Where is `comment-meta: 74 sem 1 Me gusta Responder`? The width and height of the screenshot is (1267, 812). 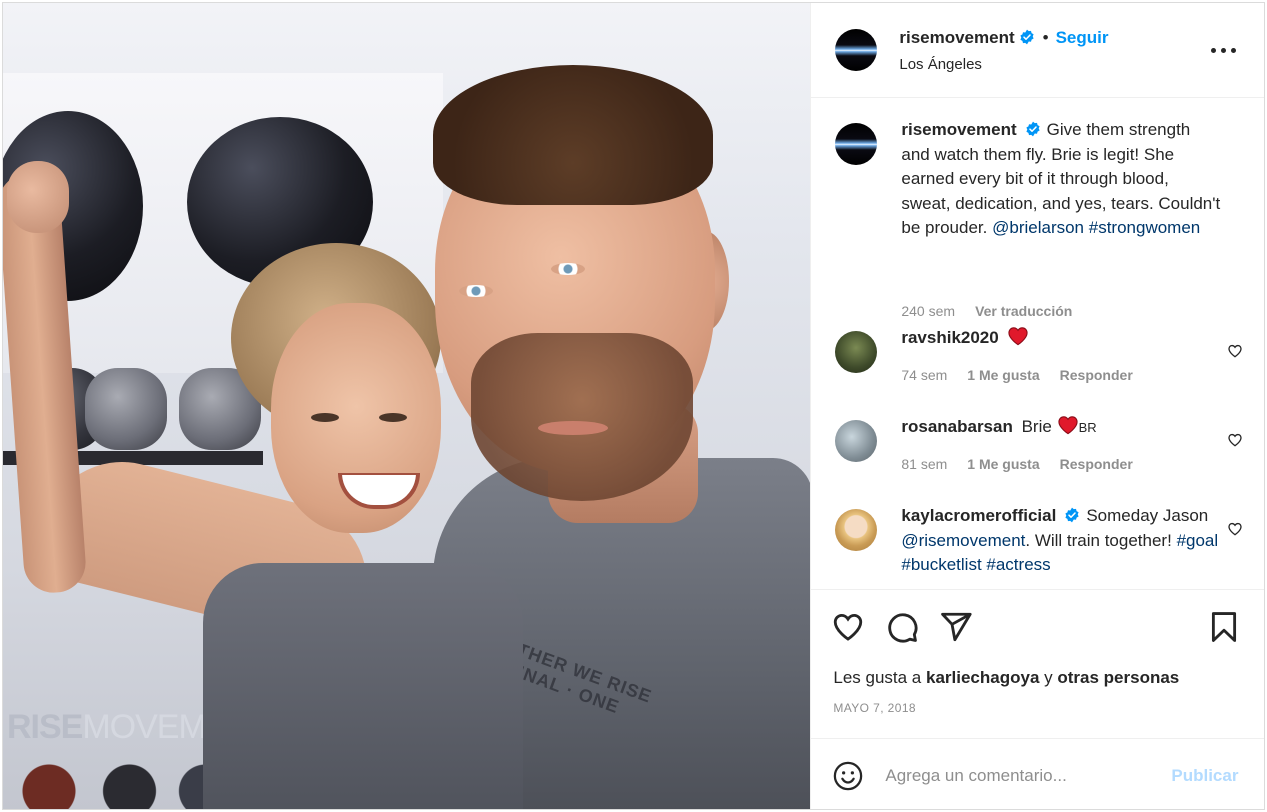 comment-meta: 74 sem 1 Me gusta Responder is located at coordinates (1026, 375).